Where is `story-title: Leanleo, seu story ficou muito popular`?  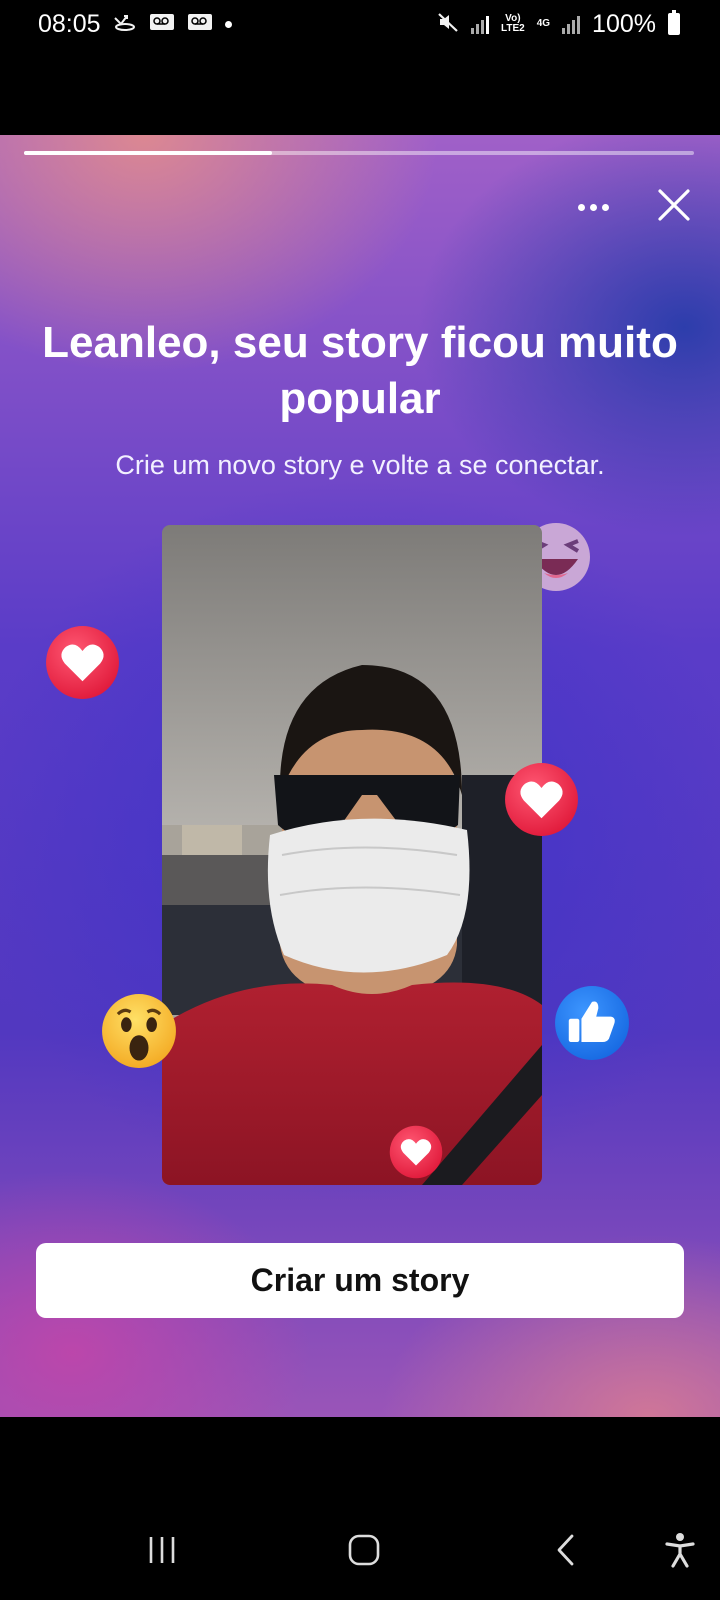 story-title: Leanleo, seu story ficou muito popular is located at coordinates (360, 370).